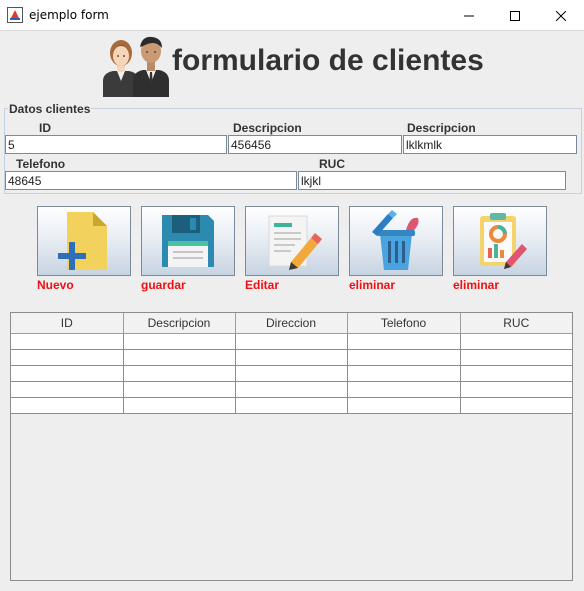 The height and width of the screenshot is (591, 584). Describe the element at coordinates (441, 128) in the screenshot. I see `descripcion-label-2: Descripcion` at that location.